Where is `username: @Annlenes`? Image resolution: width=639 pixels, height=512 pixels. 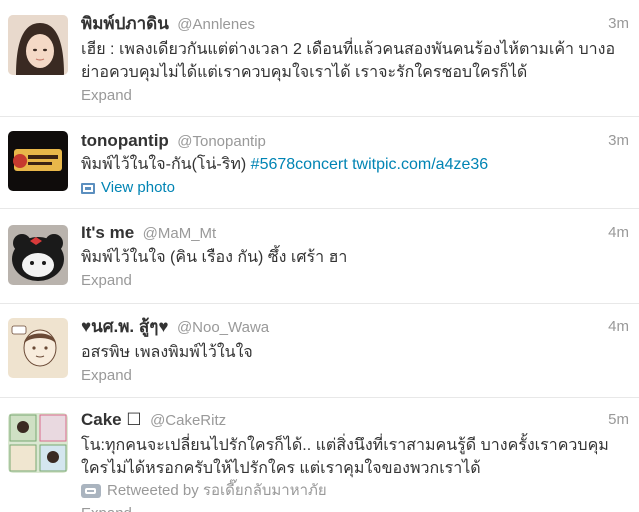 username: @Annlenes is located at coordinates (216, 24).